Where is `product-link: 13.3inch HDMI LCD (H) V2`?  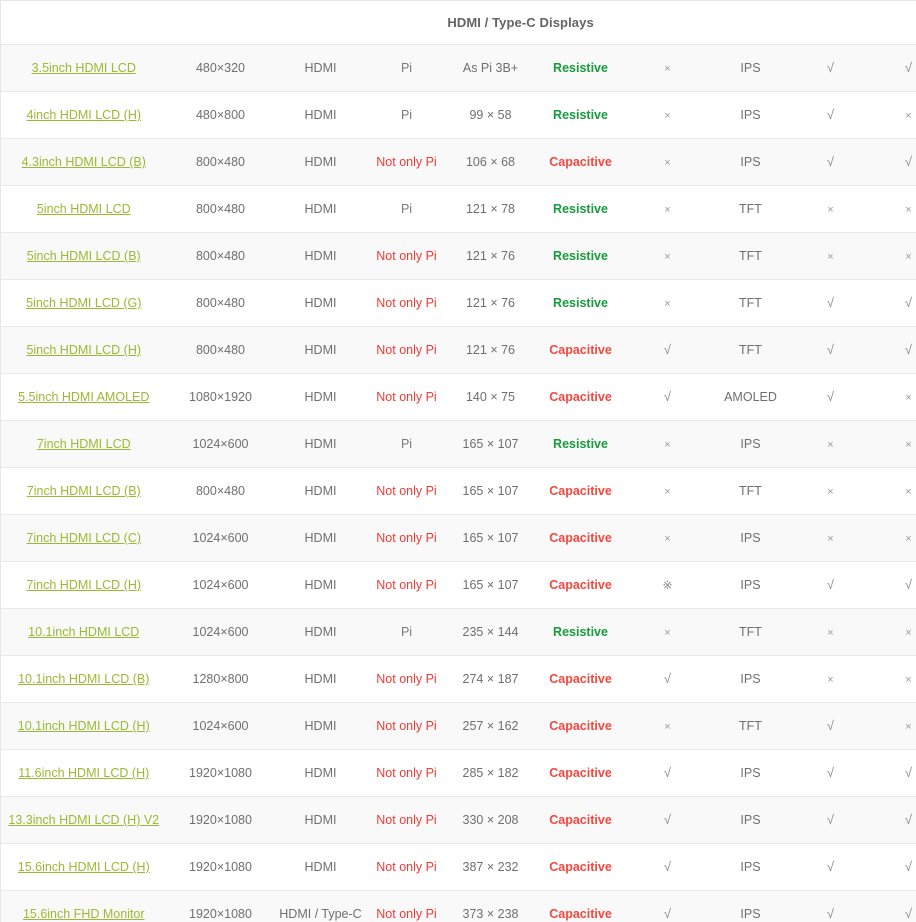
product-link: 13.3inch HDMI LCD (H) V2 is located at coordinates (83, 820).